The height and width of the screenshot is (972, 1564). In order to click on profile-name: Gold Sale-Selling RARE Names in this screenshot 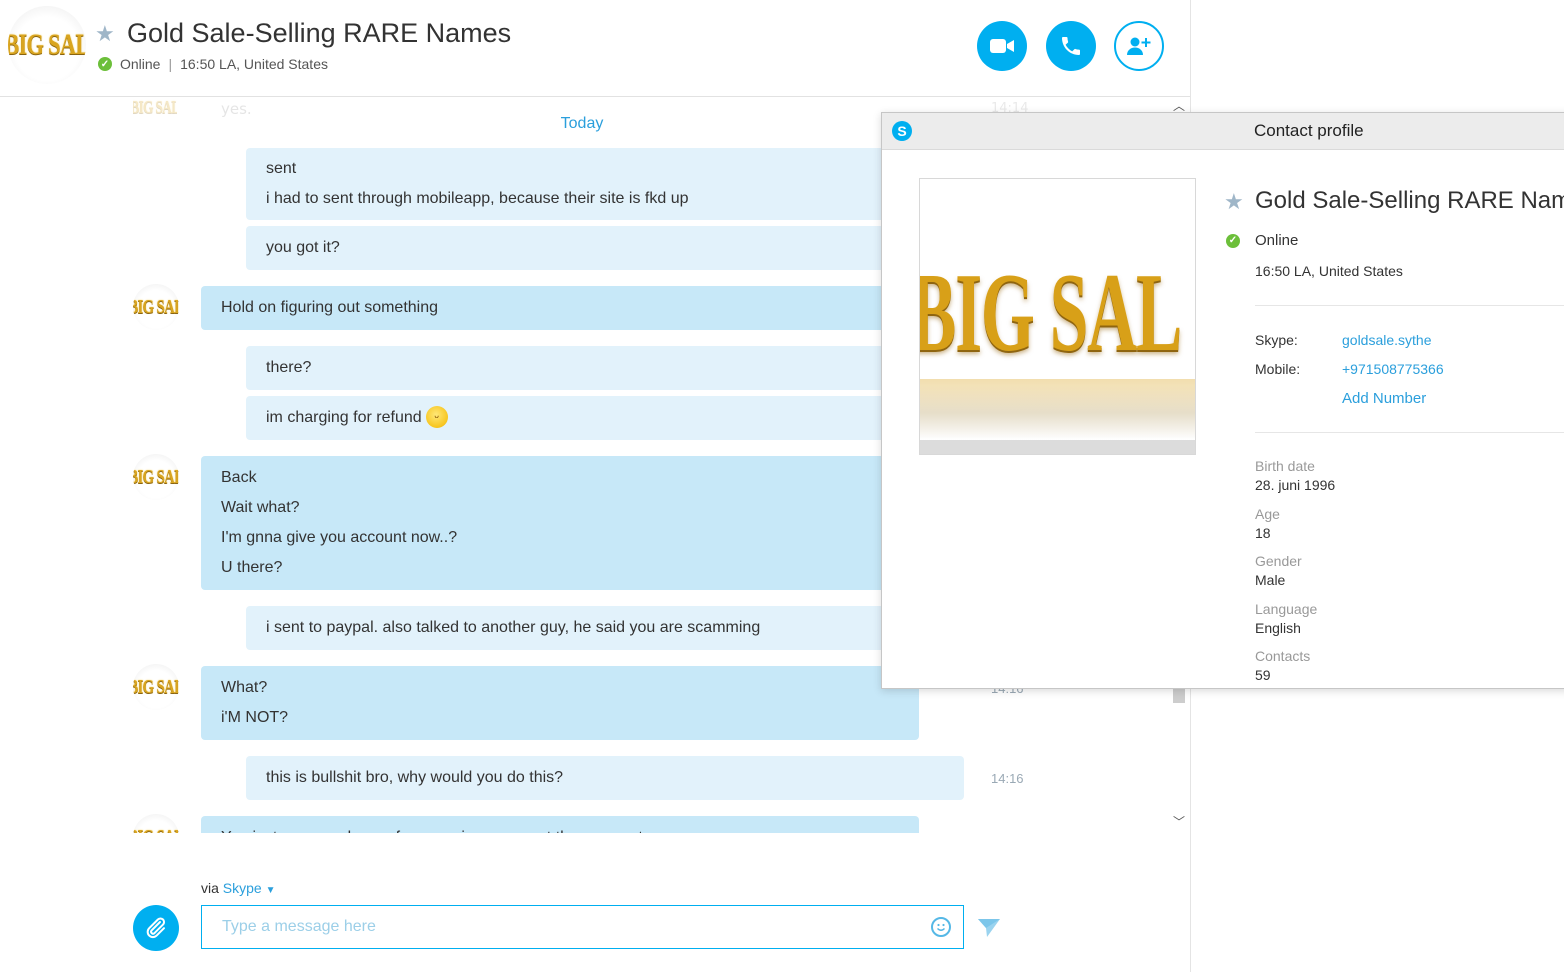, I will do `click(1409, 200)`.